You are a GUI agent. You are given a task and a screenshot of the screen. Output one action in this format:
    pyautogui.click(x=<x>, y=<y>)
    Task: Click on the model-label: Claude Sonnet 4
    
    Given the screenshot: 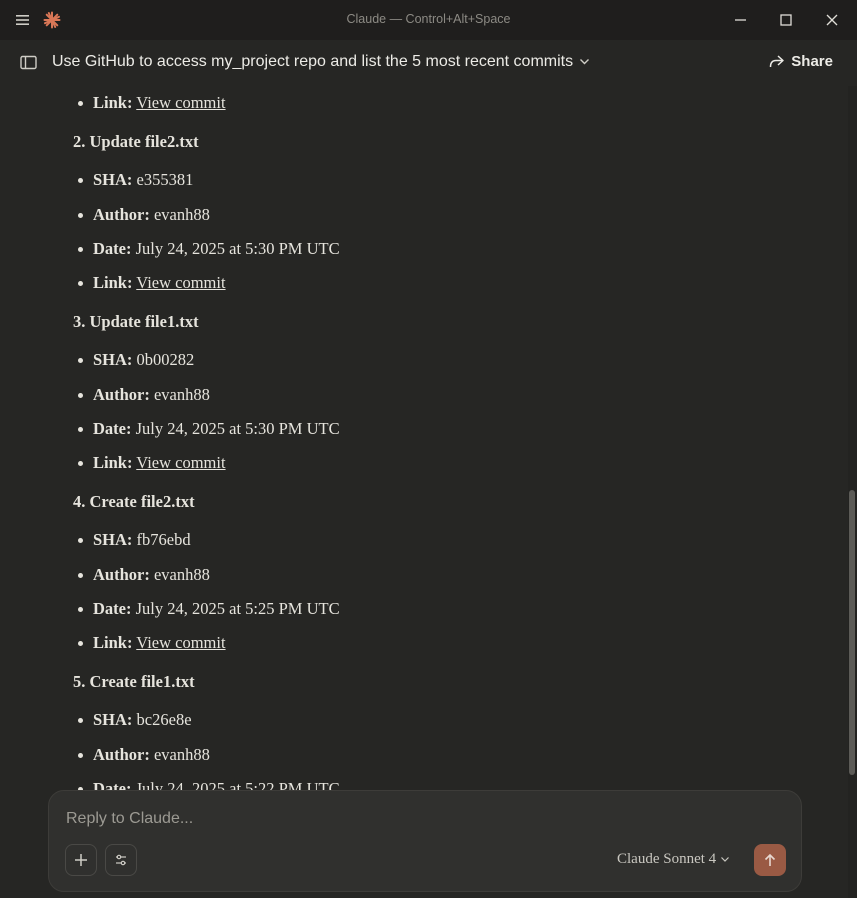 What is the action you would take?
    pyautogui.click(x=667, y=859)
    